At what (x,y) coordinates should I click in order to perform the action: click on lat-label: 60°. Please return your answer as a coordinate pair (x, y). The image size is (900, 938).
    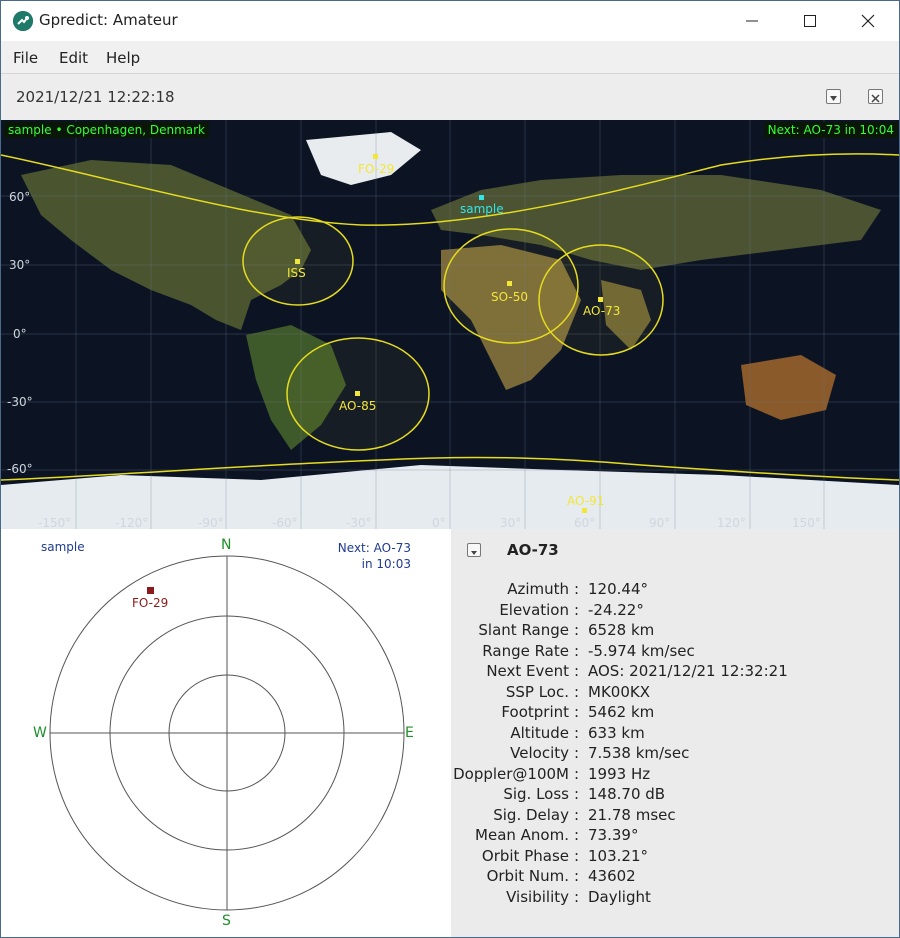
    Looking at the image, I should click on (20, 197).